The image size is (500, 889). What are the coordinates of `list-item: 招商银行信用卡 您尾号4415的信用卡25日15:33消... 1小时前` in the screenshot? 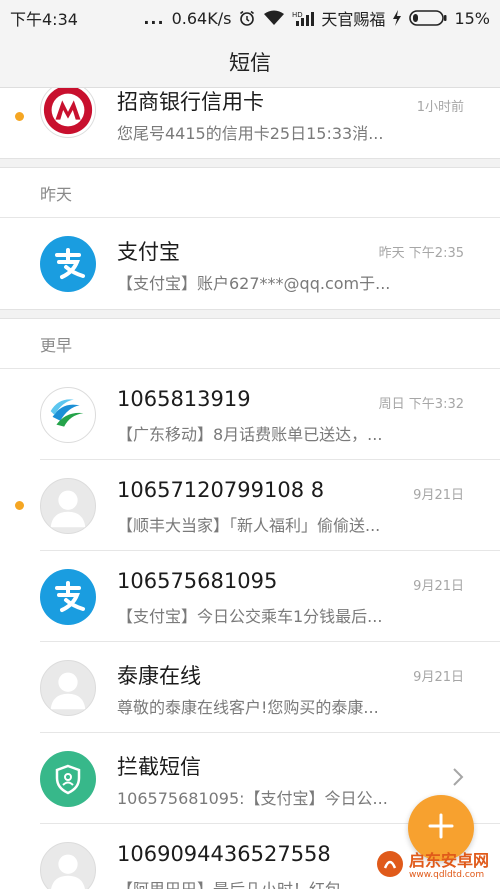 It's located at (250, 123).